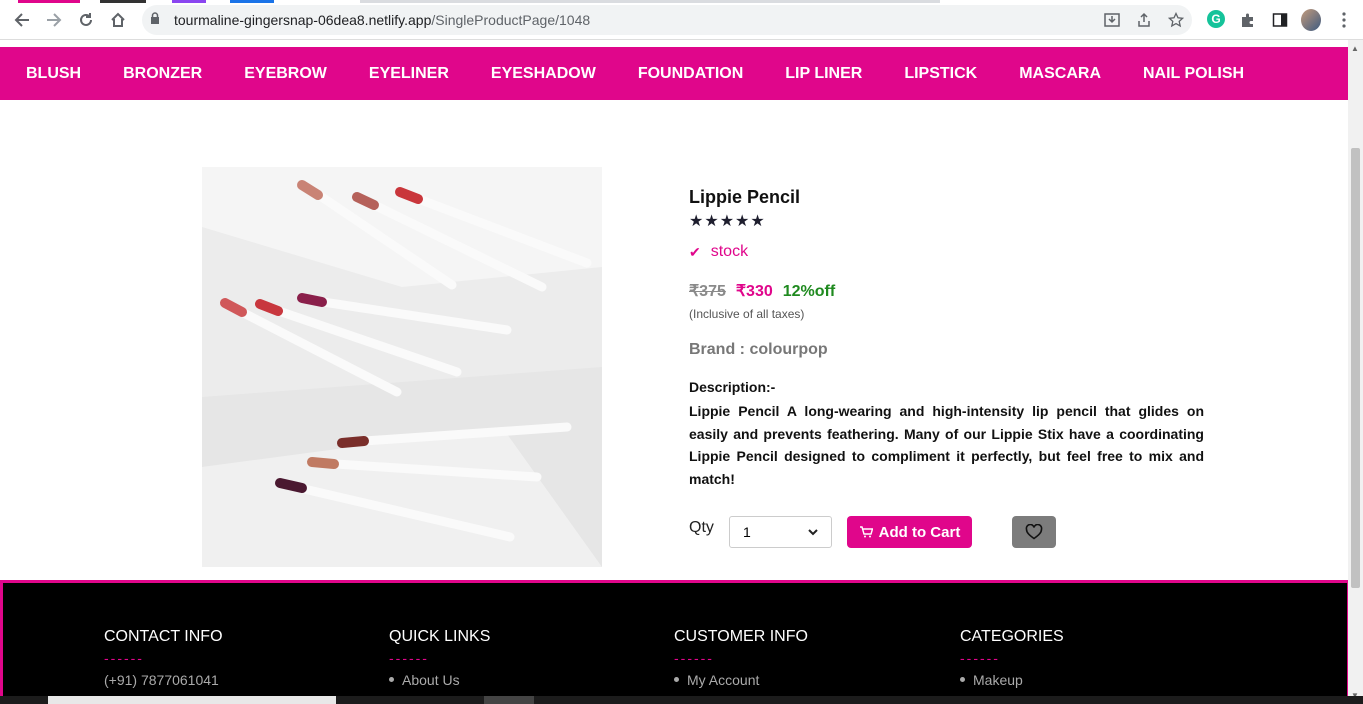 The width and height of the screenshot is (1363, 704). Describe the element at coordinates (439, 680) in the screenshot. I see `footer-link-about: About Us` at that location.